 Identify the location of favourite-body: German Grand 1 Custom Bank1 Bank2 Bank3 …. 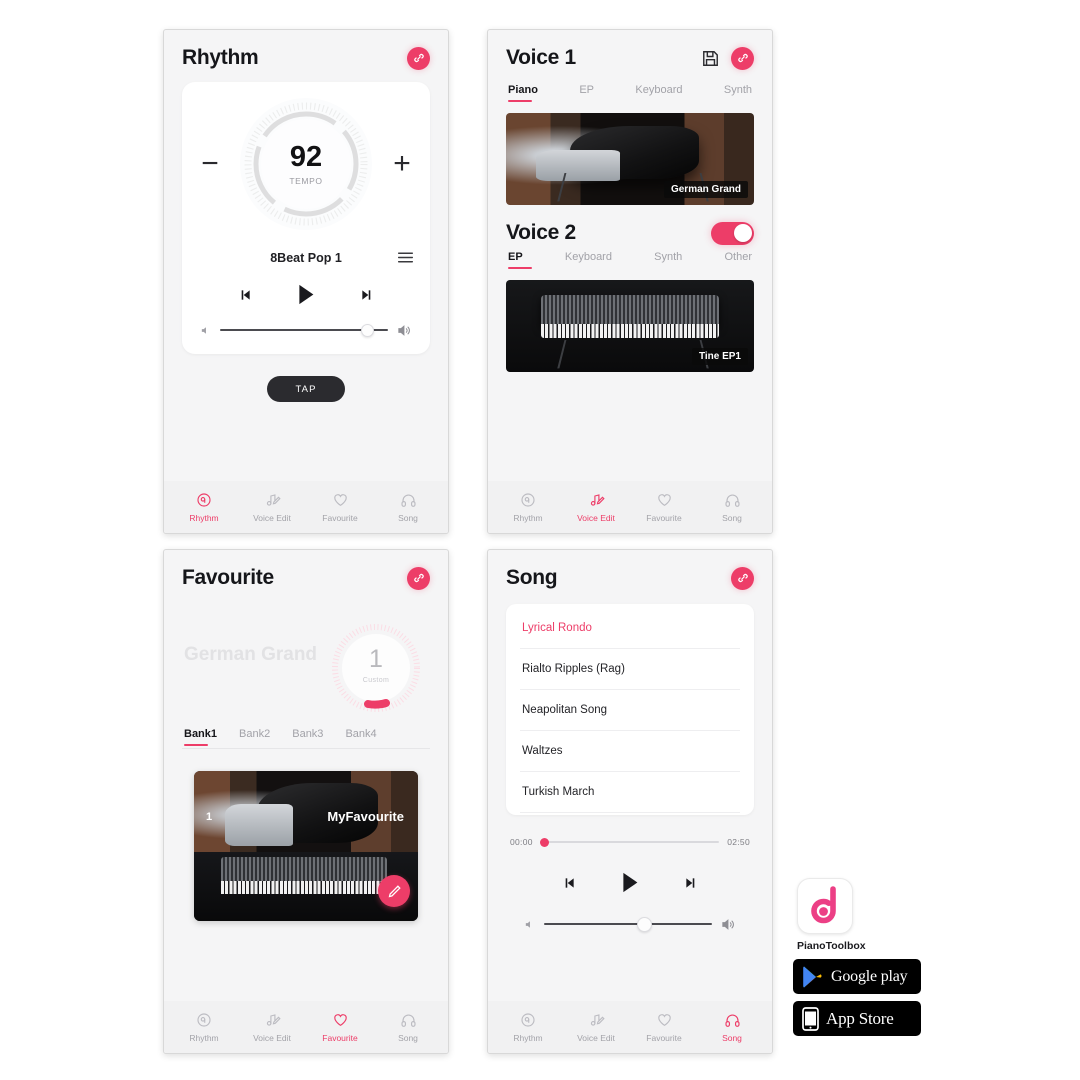
(306, 799).